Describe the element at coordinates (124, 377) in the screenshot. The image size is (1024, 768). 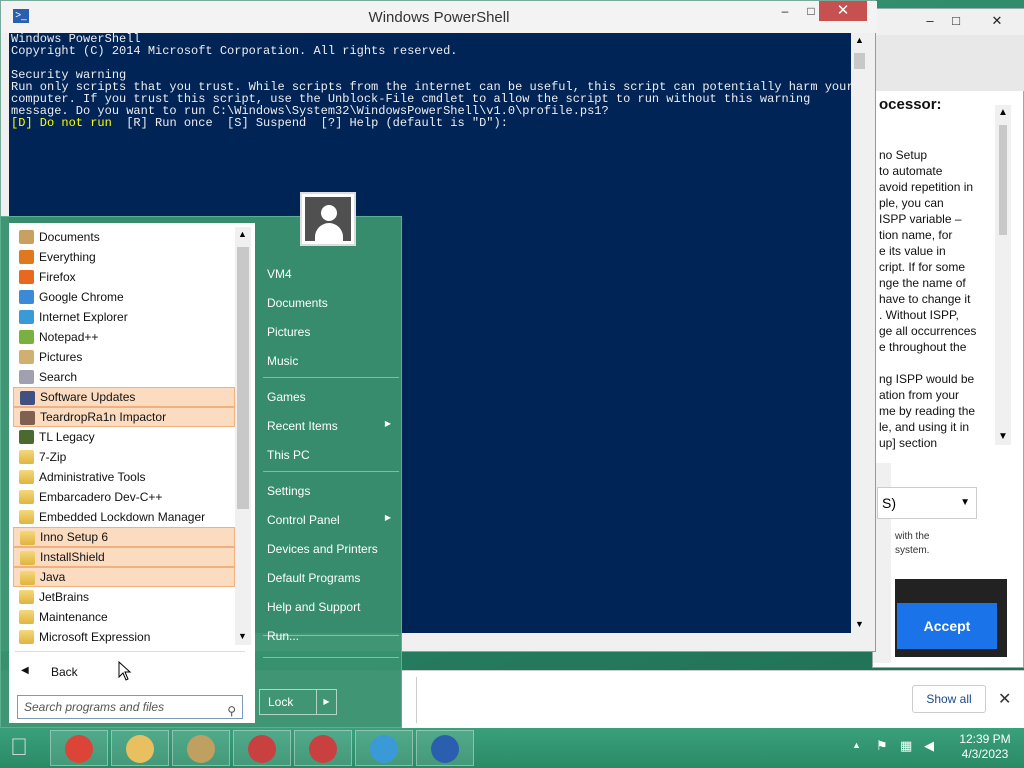
I see `program-item: Search` at that location.